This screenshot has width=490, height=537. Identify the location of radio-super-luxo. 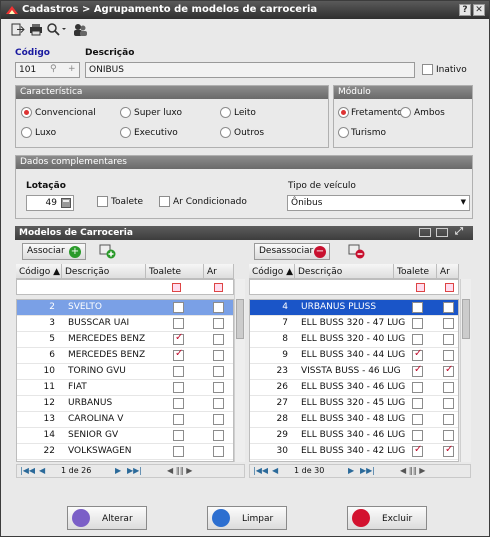
(125, 112).